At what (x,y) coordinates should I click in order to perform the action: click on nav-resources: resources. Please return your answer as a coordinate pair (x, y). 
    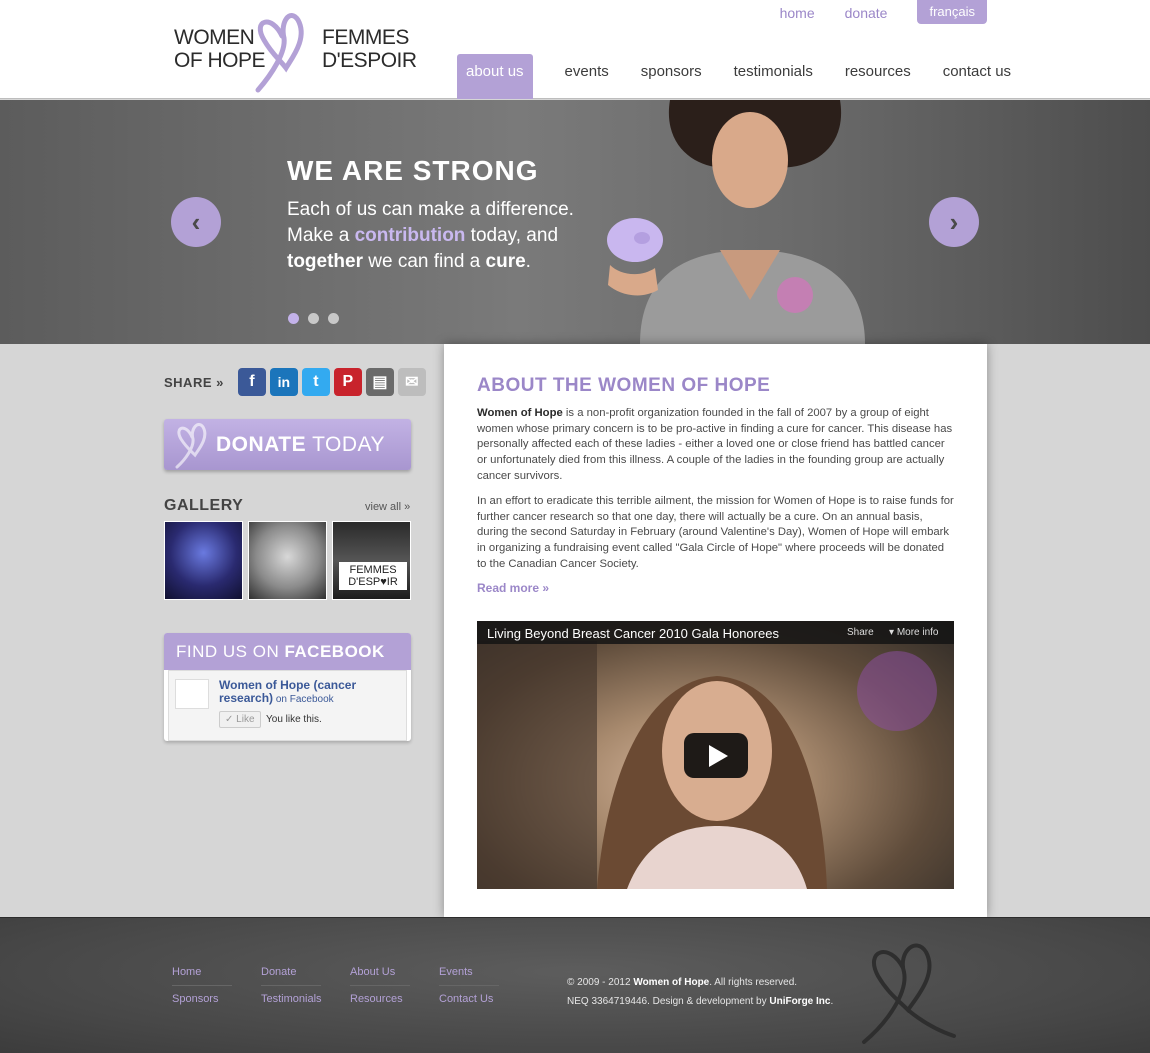
    Looking at the image, I should click on (878, 76).